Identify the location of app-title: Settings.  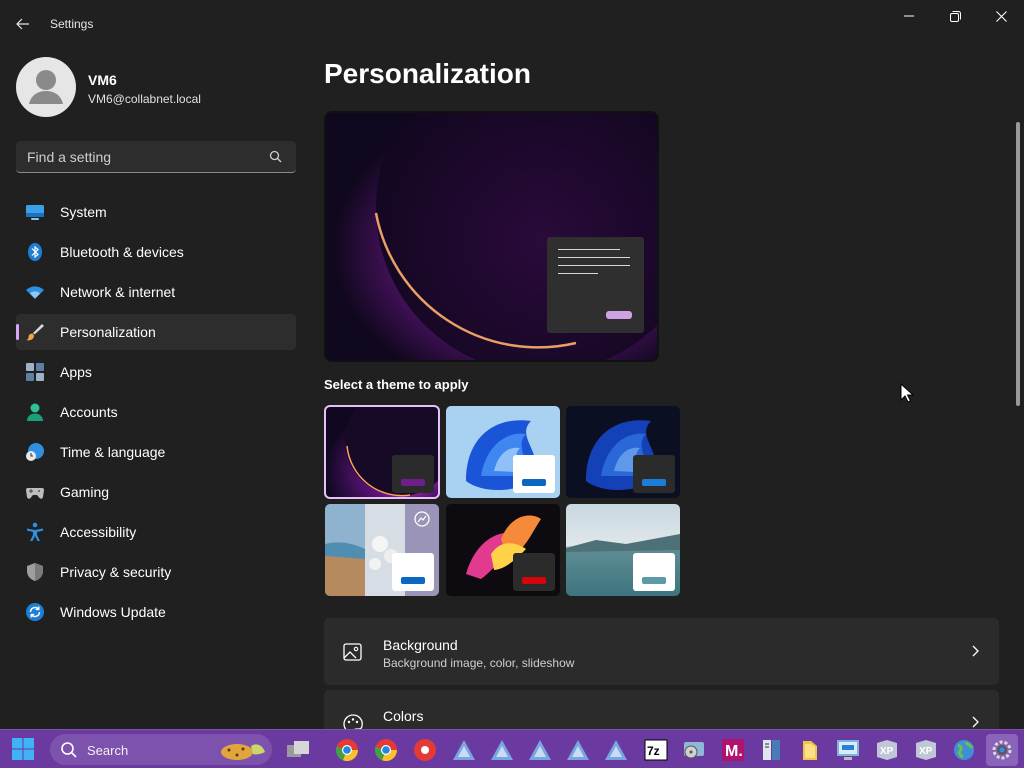
(72, 24).